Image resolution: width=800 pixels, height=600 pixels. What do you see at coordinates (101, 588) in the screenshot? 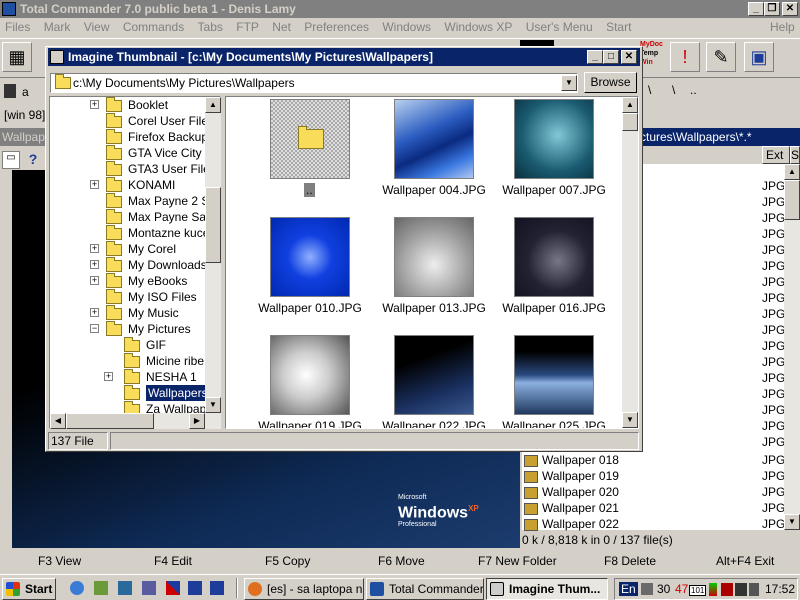
I see `quicklaunch-desktop-icon` at bounding box center [101, 588].